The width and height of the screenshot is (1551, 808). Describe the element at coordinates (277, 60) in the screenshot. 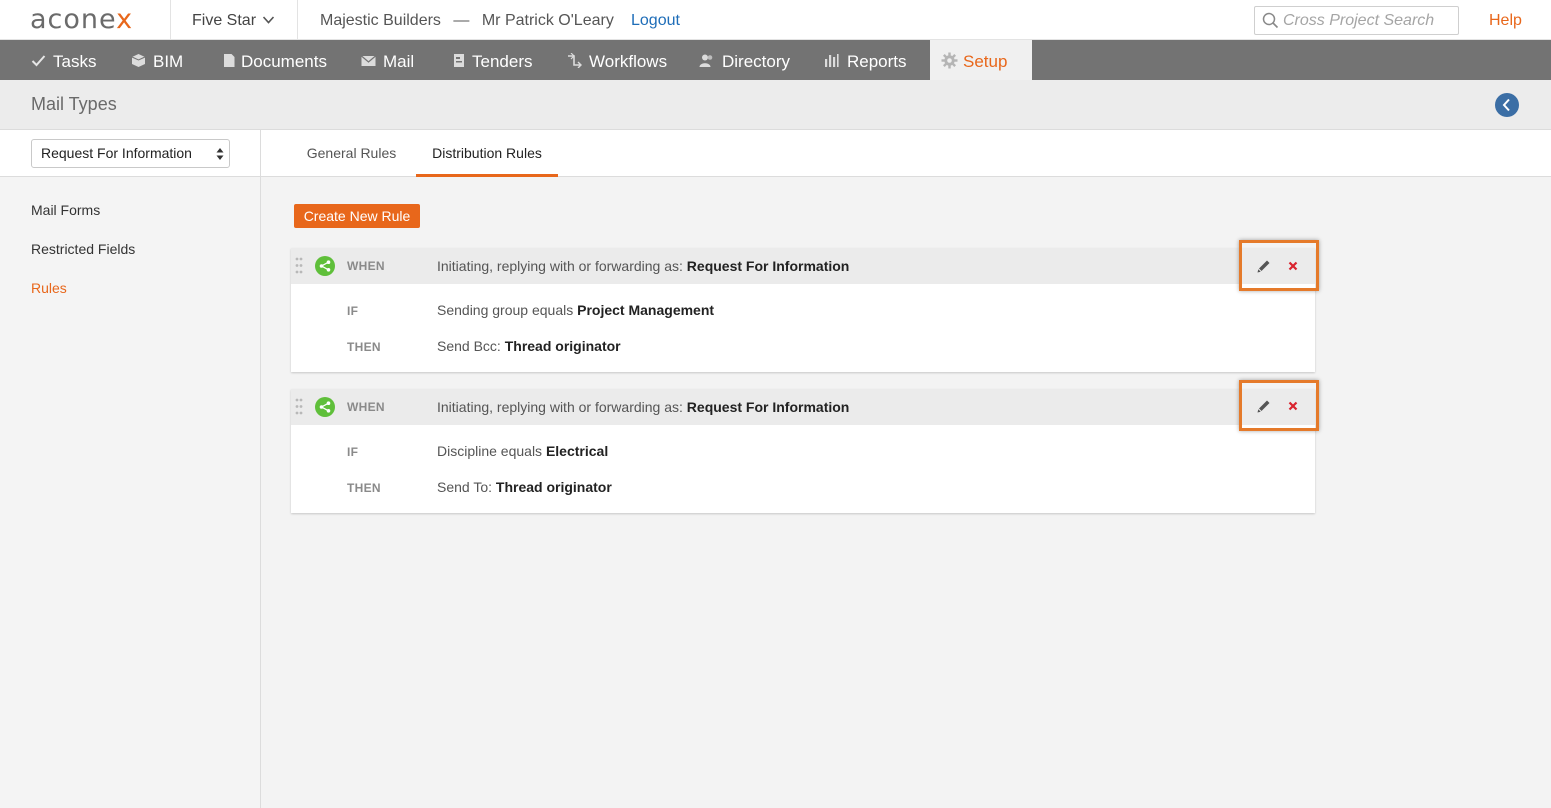

I see `nav-documents: Documents` at that location.